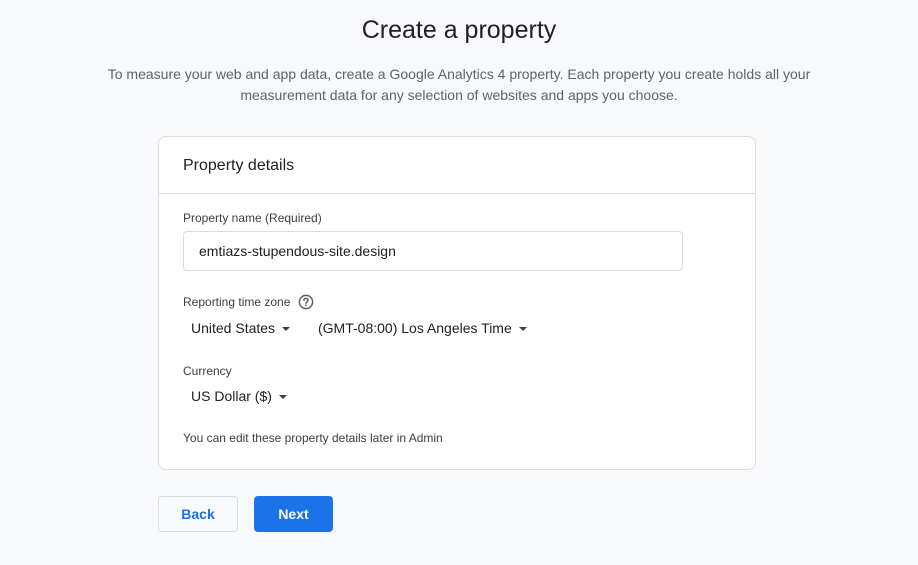 The height and width of the screenshot is (565, 918). I want to click on time-zone-select-value: (GMT-08:00) Los Angeles Time, so click(415, 328).